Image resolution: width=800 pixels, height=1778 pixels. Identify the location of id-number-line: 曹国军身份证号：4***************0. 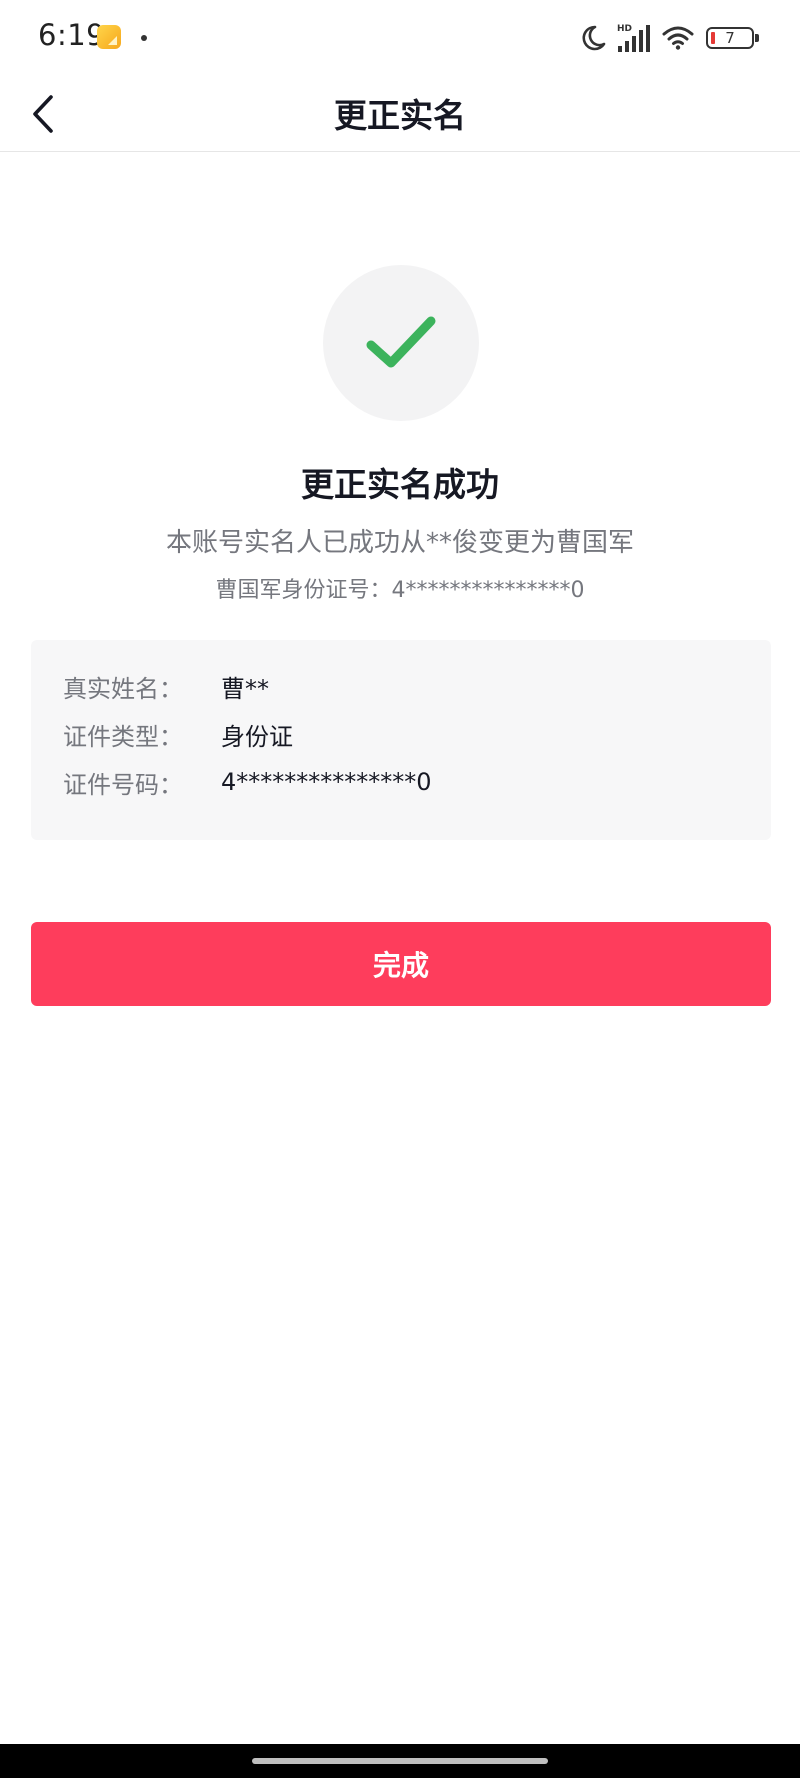
(400, 590).